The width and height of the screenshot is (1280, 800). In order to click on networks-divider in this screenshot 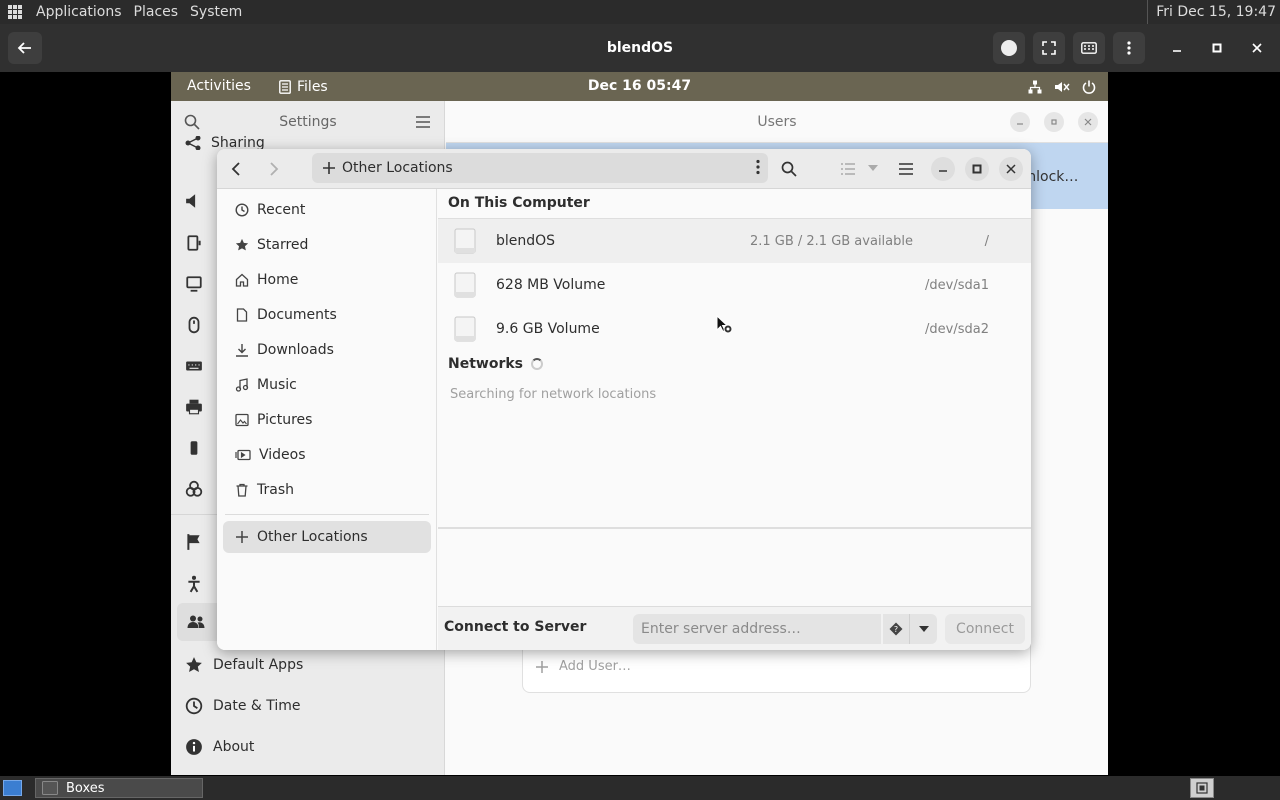, I will do `click(734, 527)`.